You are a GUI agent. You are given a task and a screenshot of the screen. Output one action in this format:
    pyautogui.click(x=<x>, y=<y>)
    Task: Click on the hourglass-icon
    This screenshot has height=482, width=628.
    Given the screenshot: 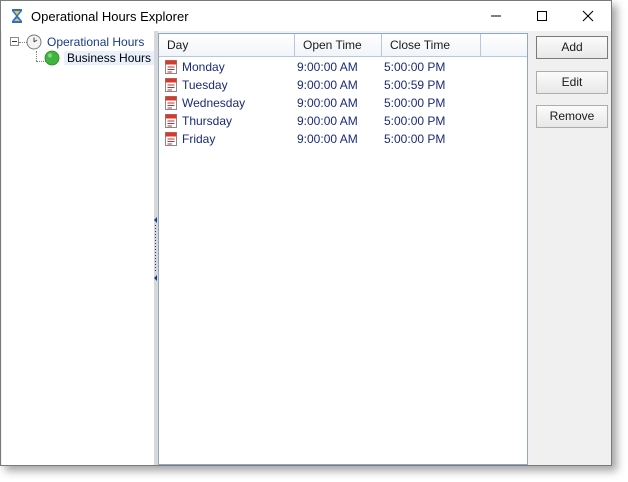 What is the action you would take?
    pyautogui.click(x=17, y=16)
    